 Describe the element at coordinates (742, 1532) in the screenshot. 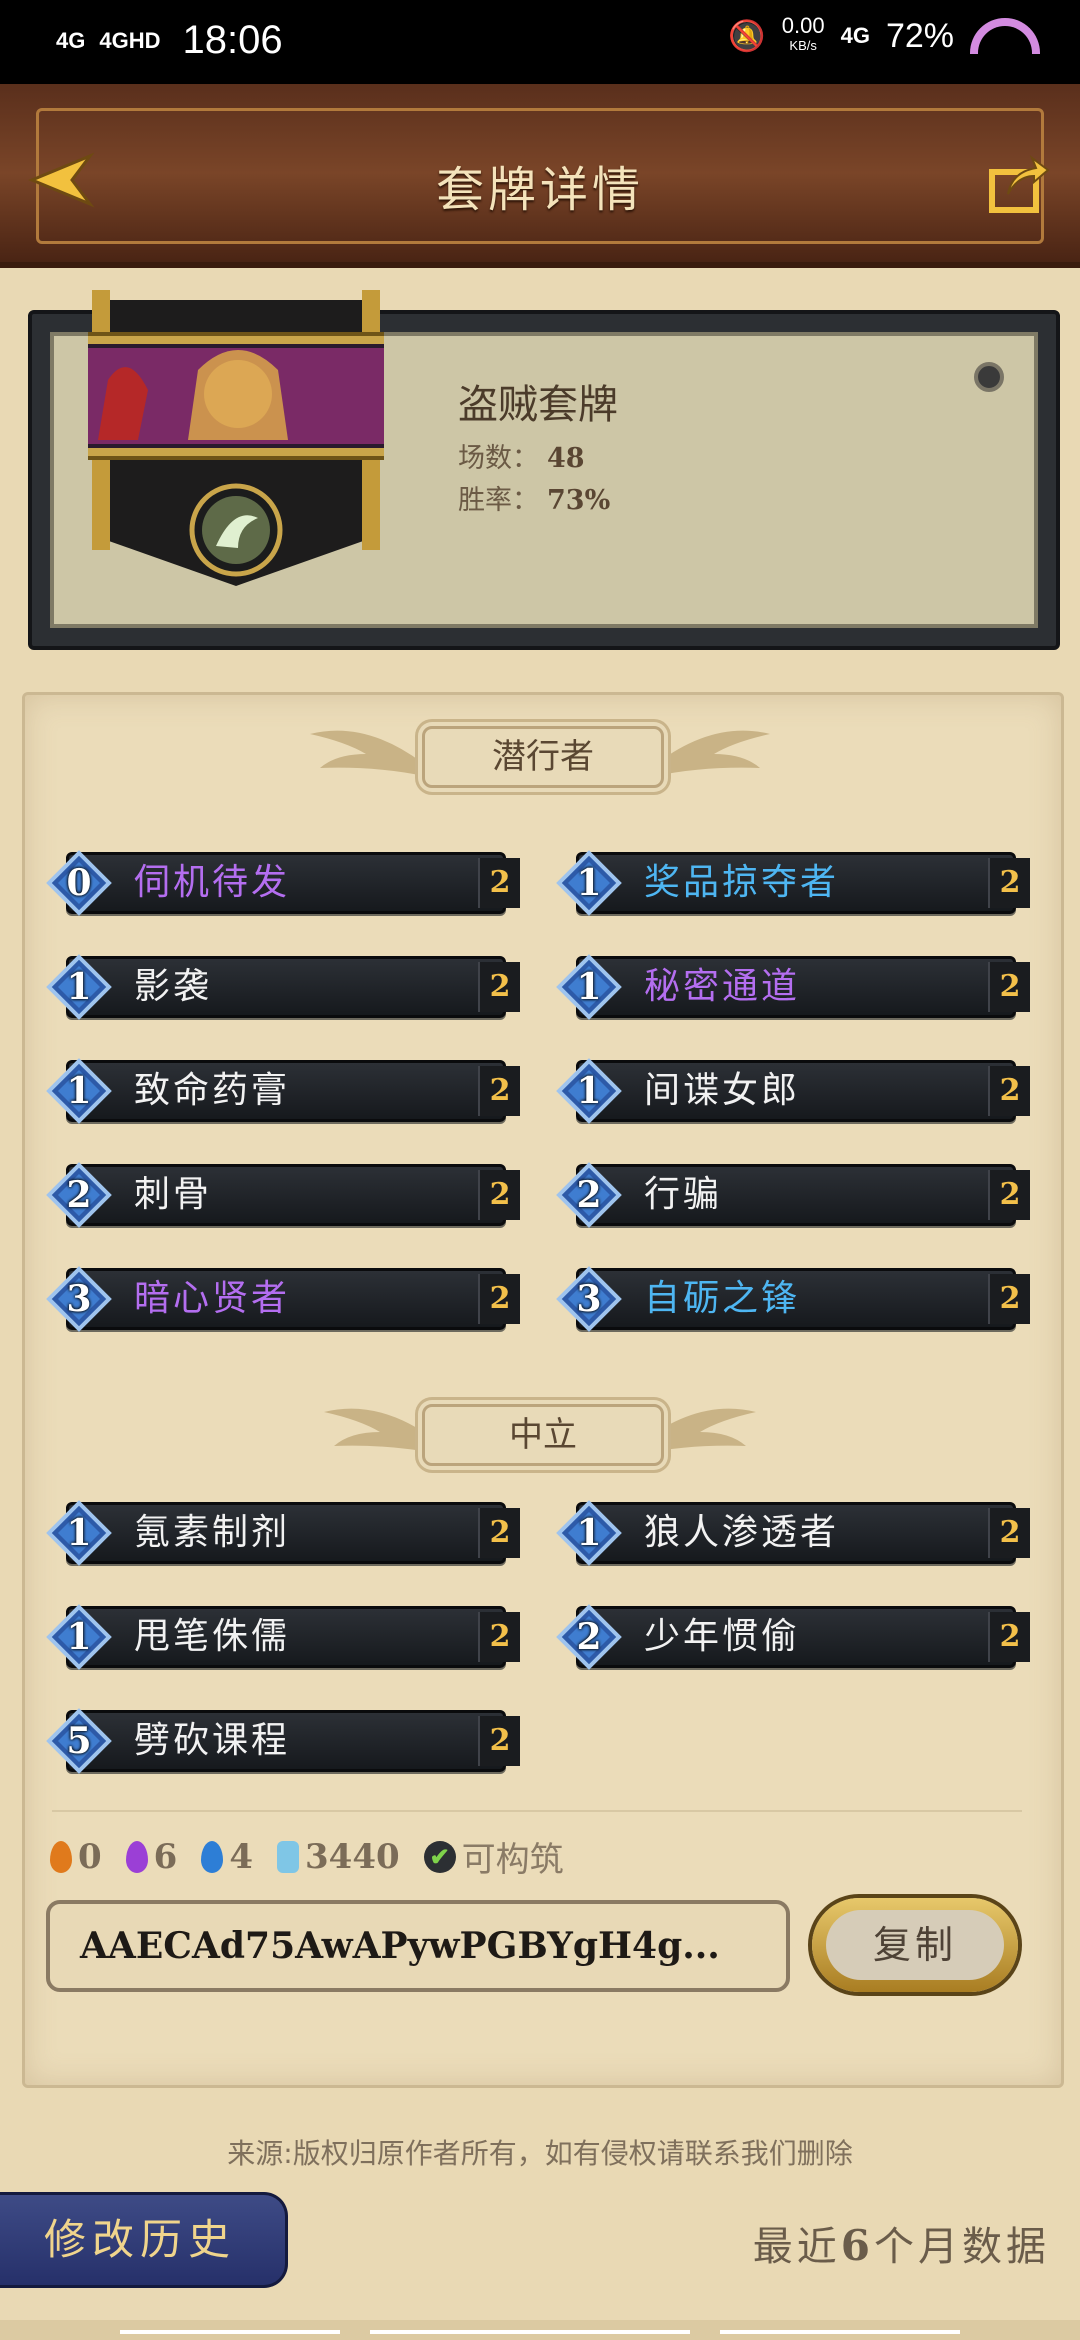

I see `card-name: 狼人渗透者` at that location.